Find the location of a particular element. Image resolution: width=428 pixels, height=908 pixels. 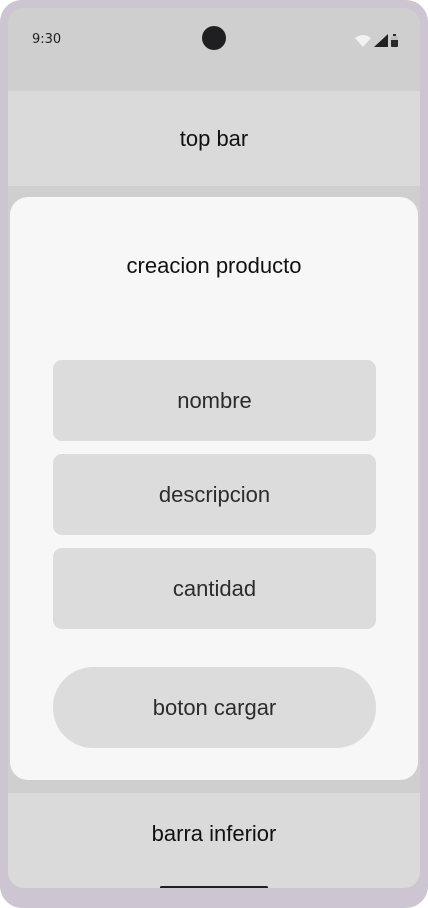

cantidad-field-label: cantidad is located at coordinates (214, 588).